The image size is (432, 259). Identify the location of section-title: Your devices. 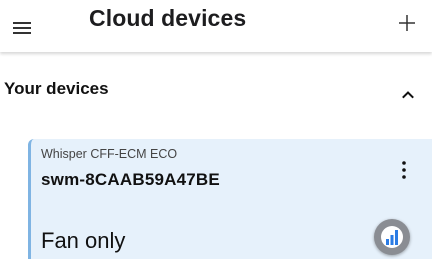
(56, 88).